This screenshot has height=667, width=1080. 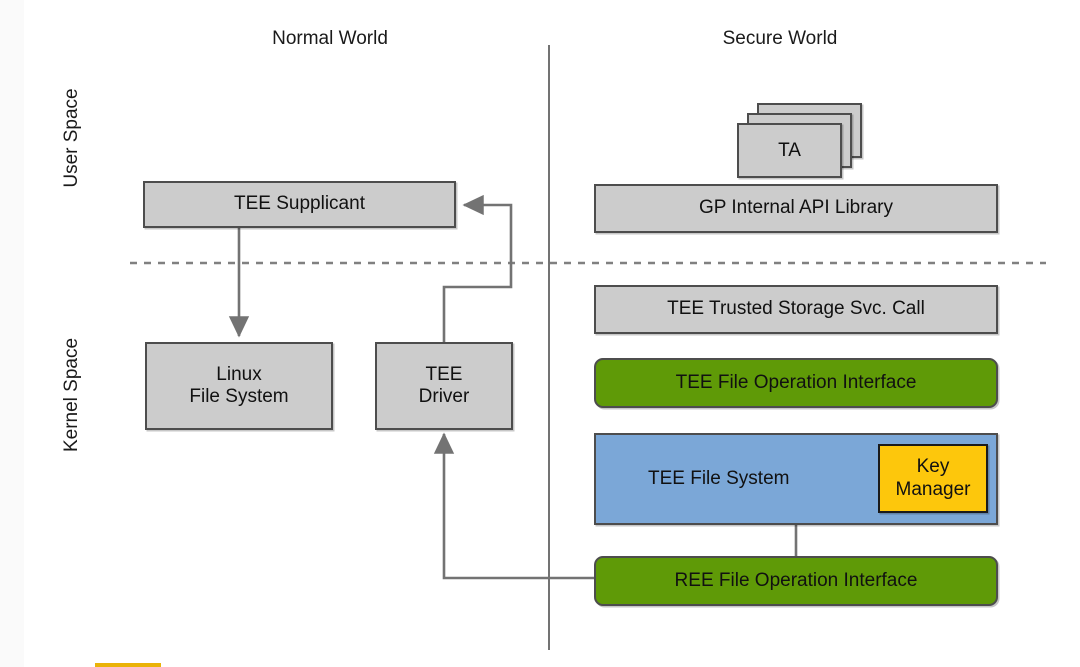 I want to click on ta-stack: TA, so click(x=799, y=140).